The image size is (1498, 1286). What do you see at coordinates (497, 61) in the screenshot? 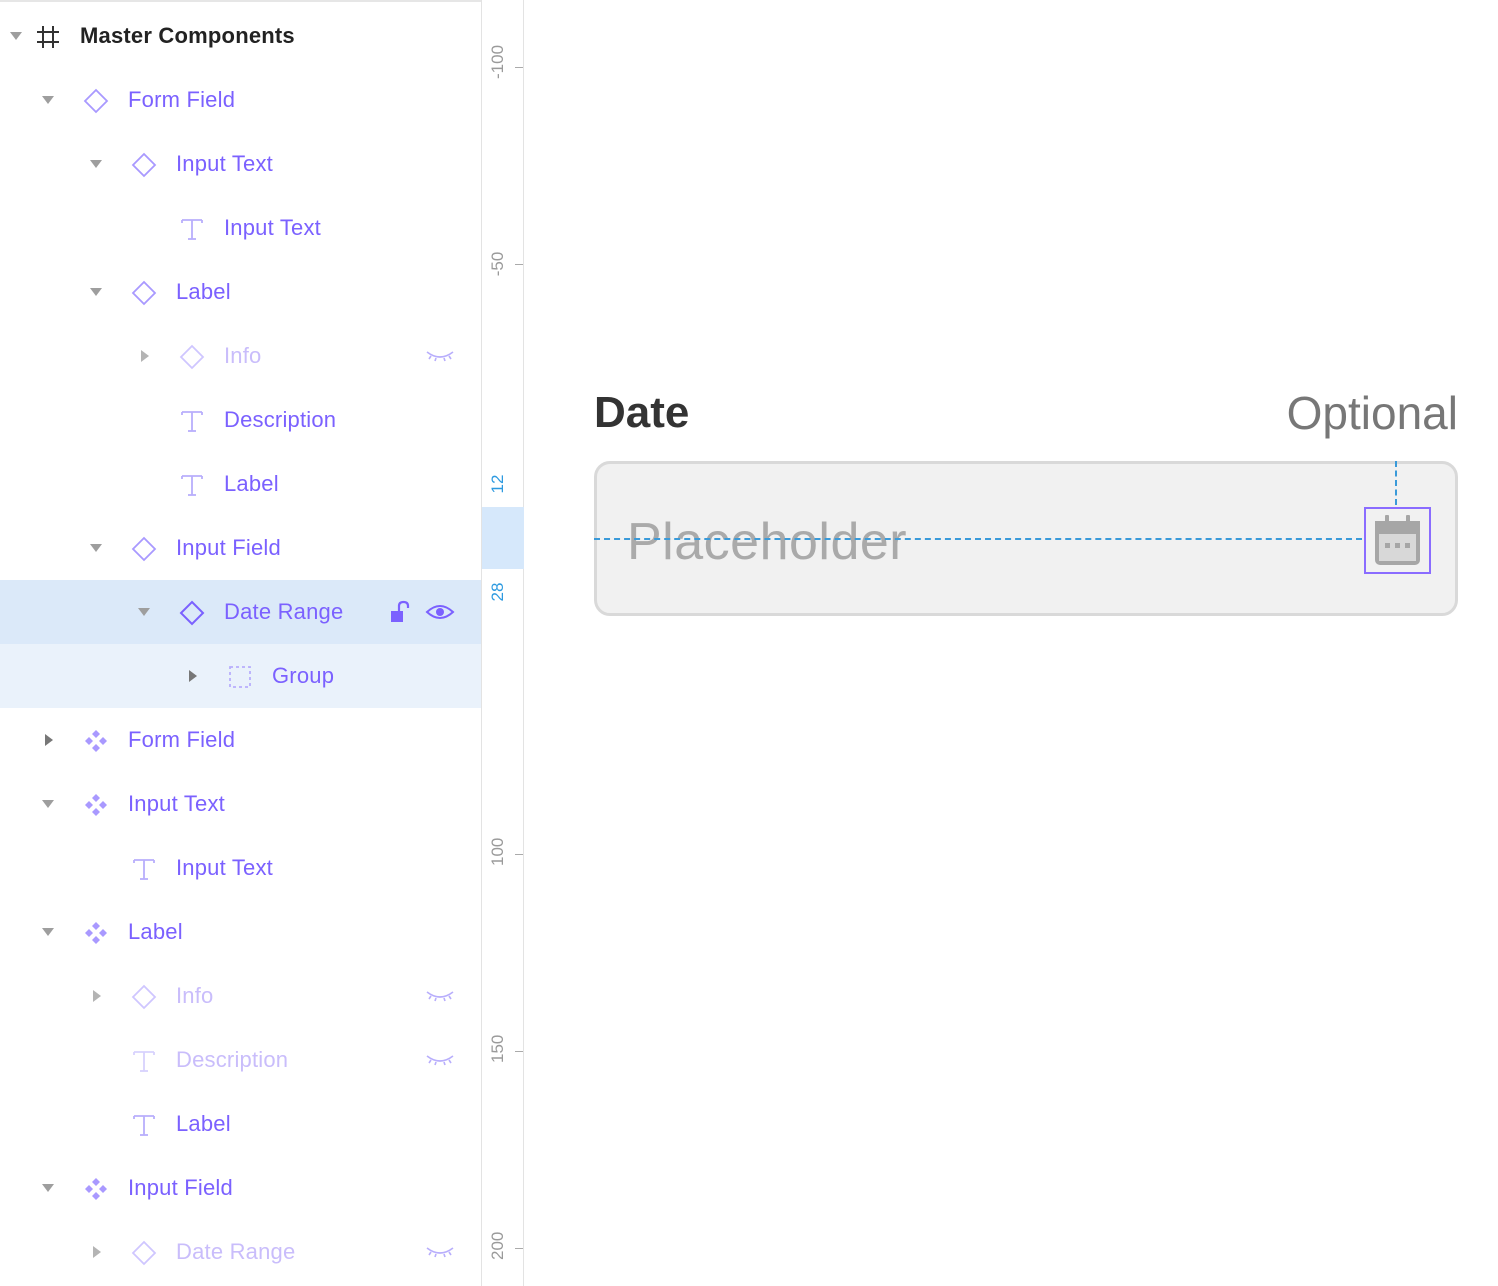
I see `ruler-tick-label: -100` at bounding box center [497, 61].